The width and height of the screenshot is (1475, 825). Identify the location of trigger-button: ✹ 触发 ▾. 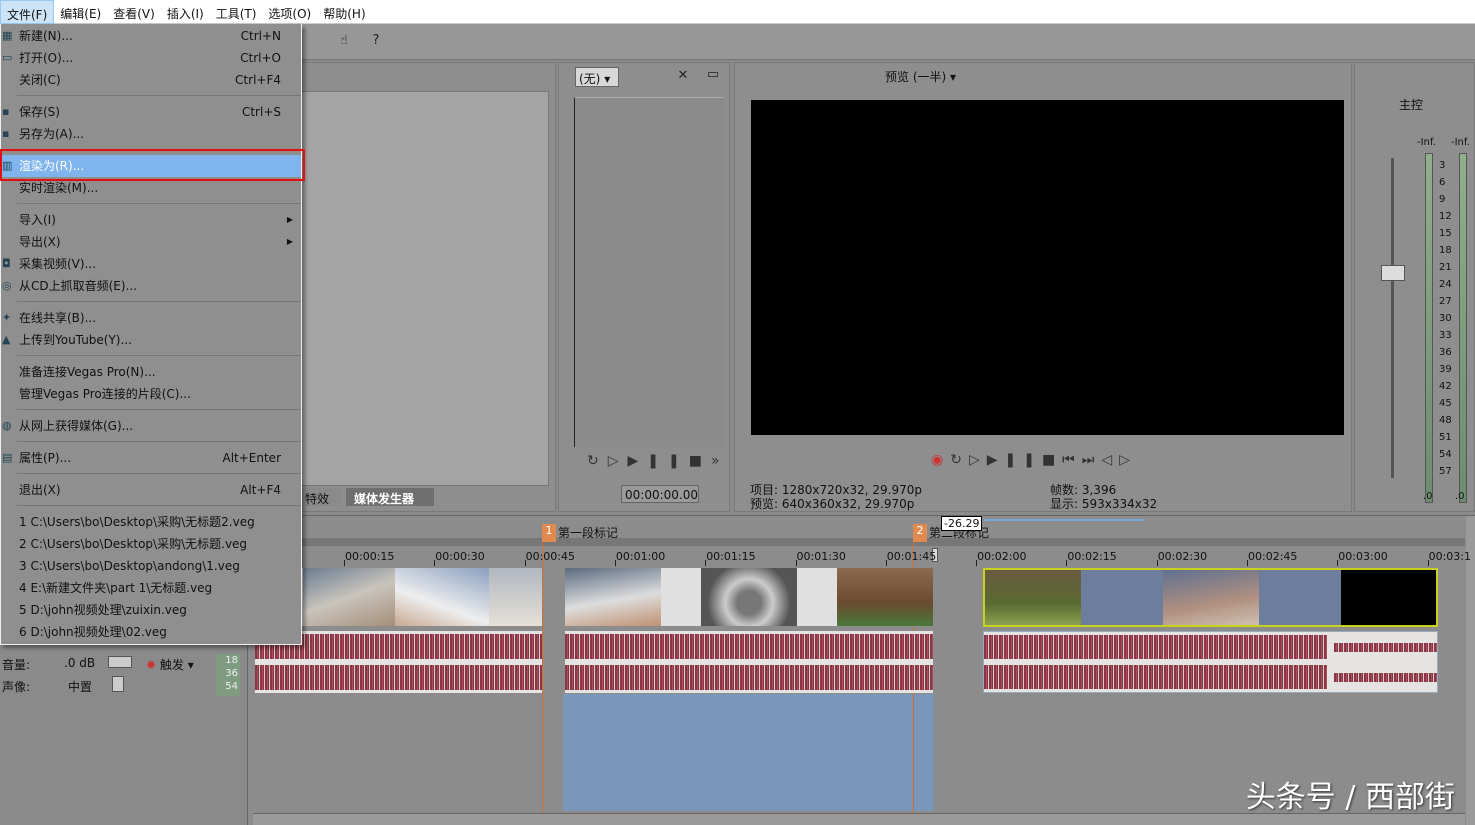
(170, 664).